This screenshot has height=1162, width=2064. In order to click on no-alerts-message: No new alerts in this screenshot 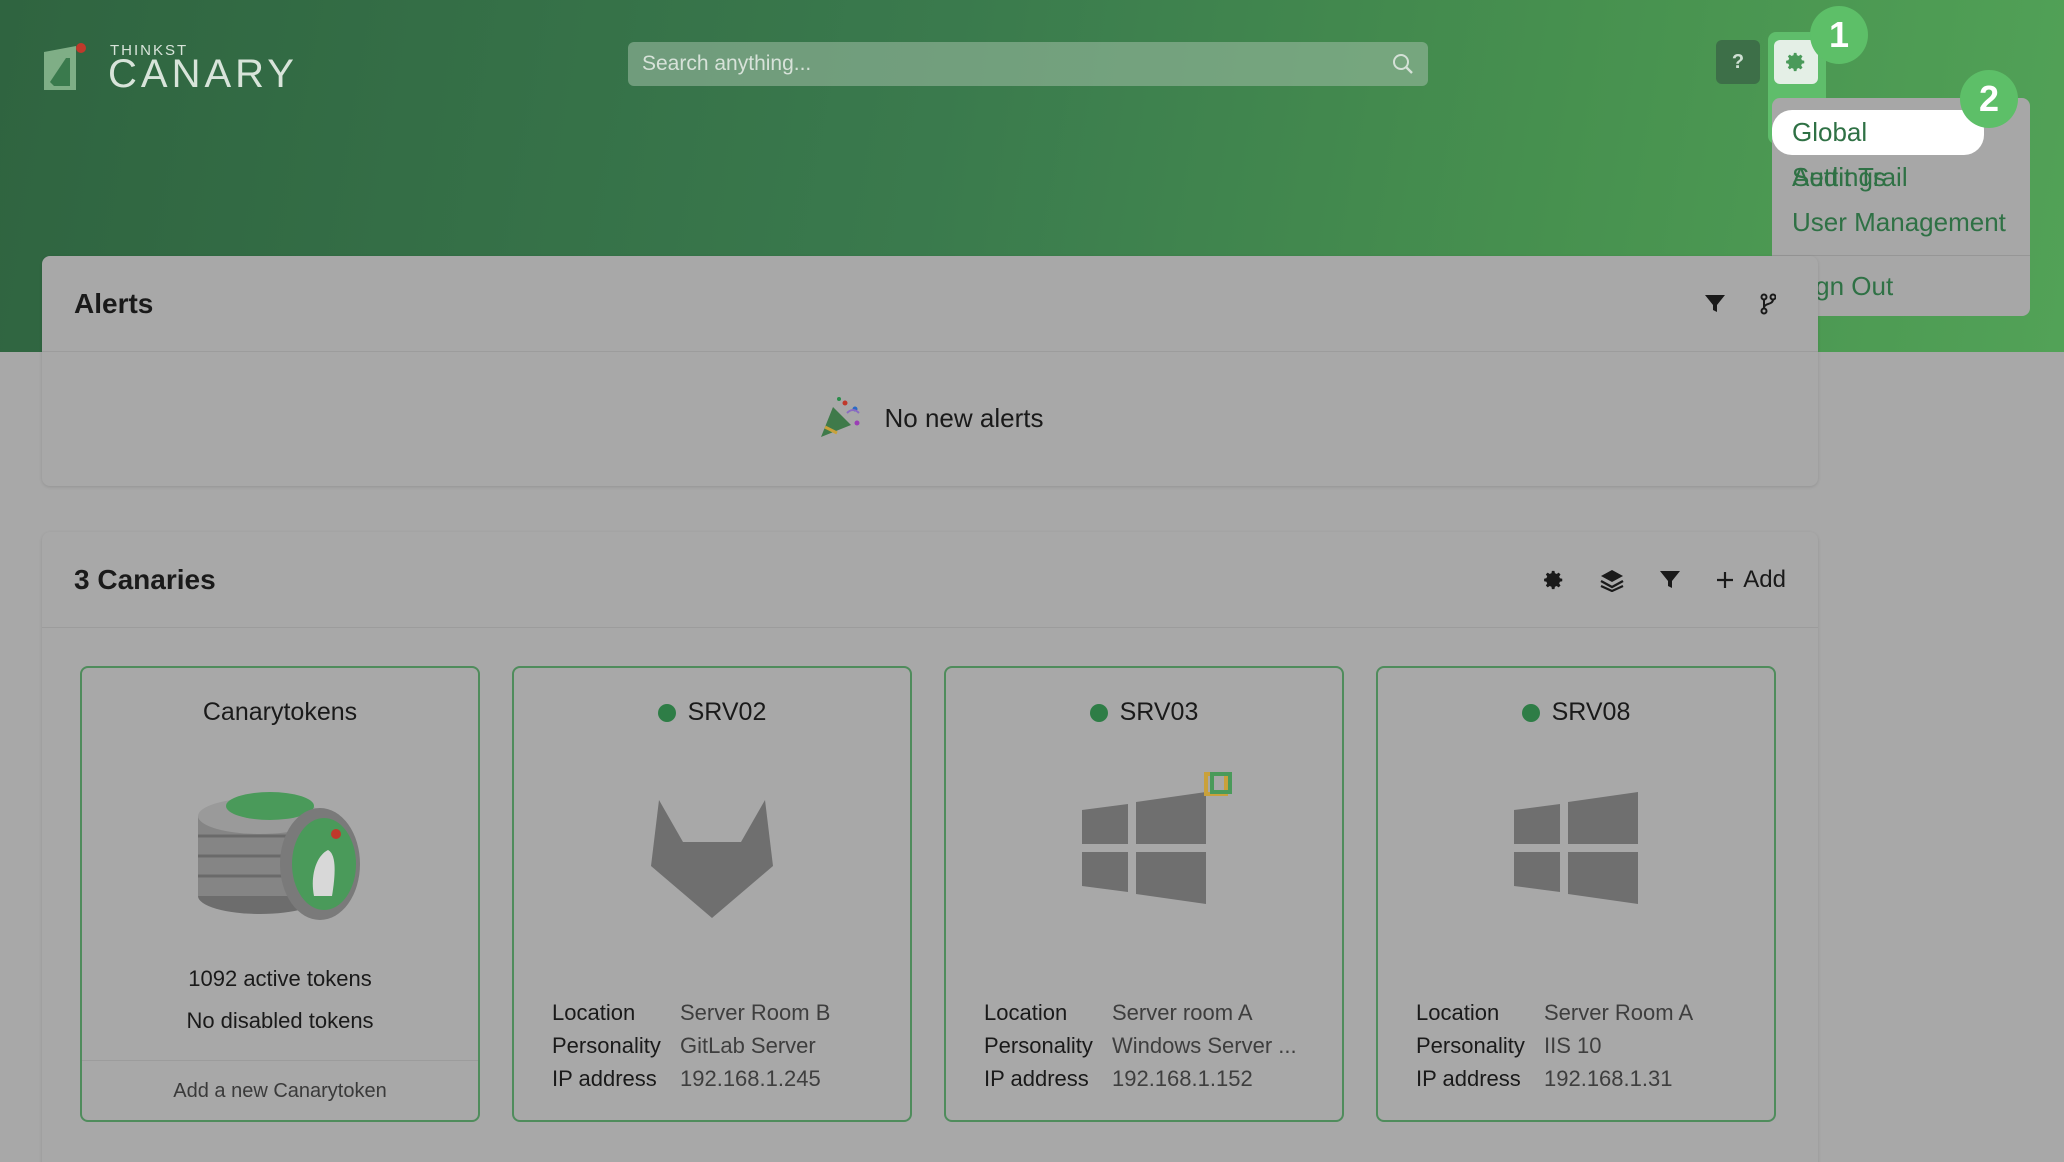, I will do `click(930, 418)`.